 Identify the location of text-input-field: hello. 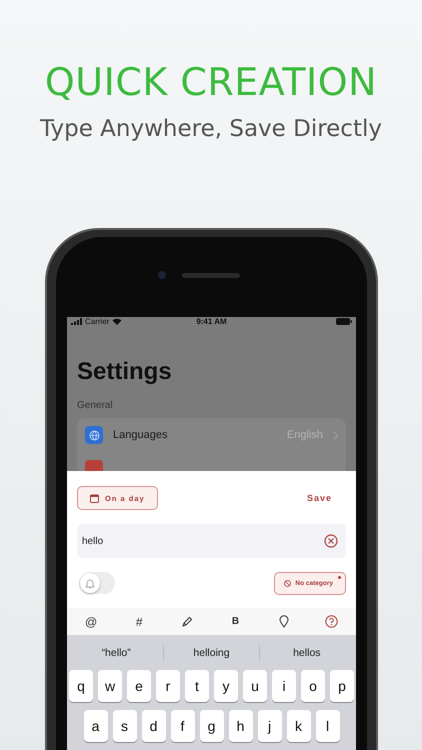
(211, 541).